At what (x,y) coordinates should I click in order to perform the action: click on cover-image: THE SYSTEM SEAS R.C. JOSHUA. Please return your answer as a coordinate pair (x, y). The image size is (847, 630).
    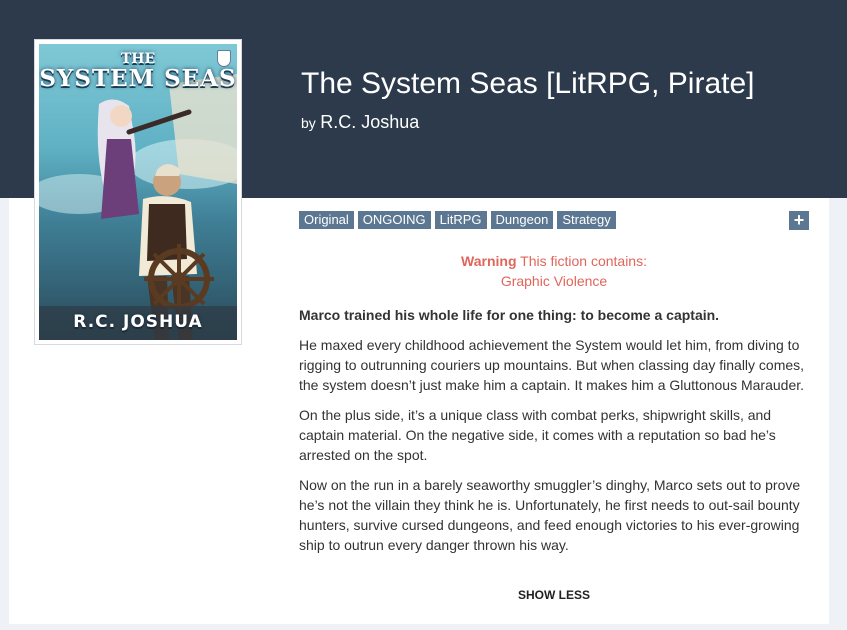
    Looking at the image, I should click on (138, 192).